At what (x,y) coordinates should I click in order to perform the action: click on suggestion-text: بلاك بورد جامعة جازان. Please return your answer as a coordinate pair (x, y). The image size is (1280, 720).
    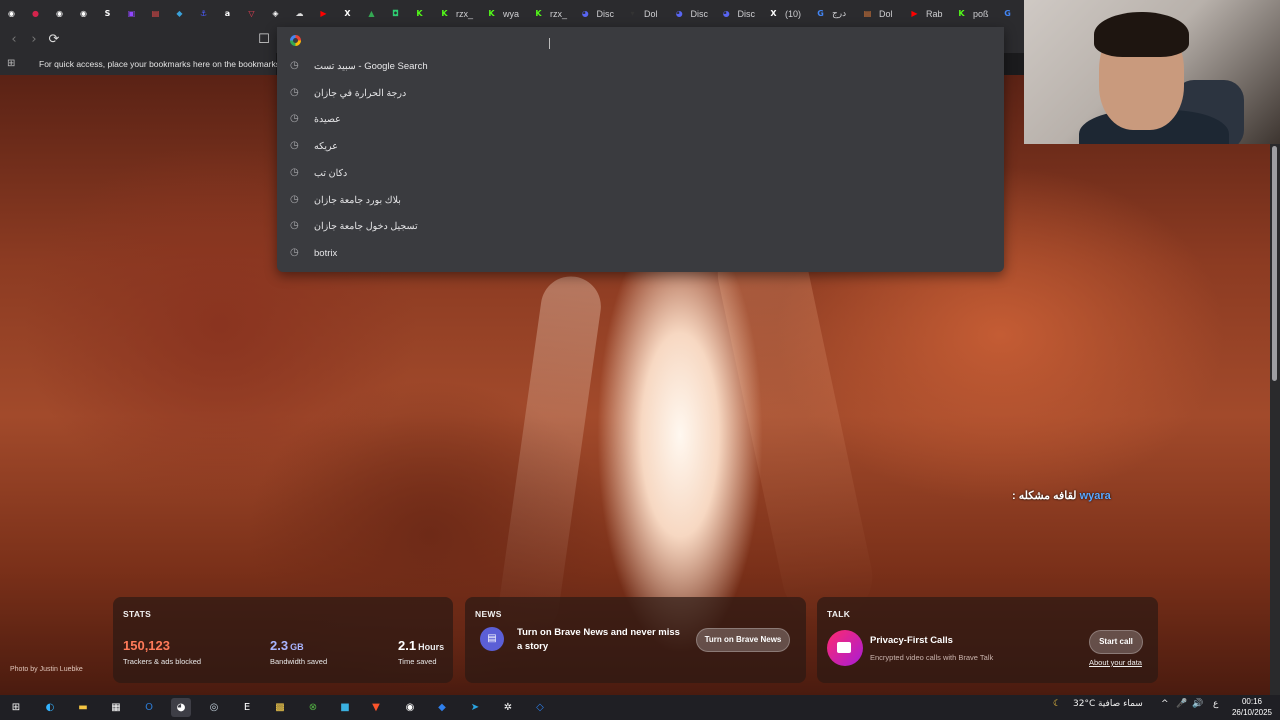
    Looking at the image, I should click on (357, 200).